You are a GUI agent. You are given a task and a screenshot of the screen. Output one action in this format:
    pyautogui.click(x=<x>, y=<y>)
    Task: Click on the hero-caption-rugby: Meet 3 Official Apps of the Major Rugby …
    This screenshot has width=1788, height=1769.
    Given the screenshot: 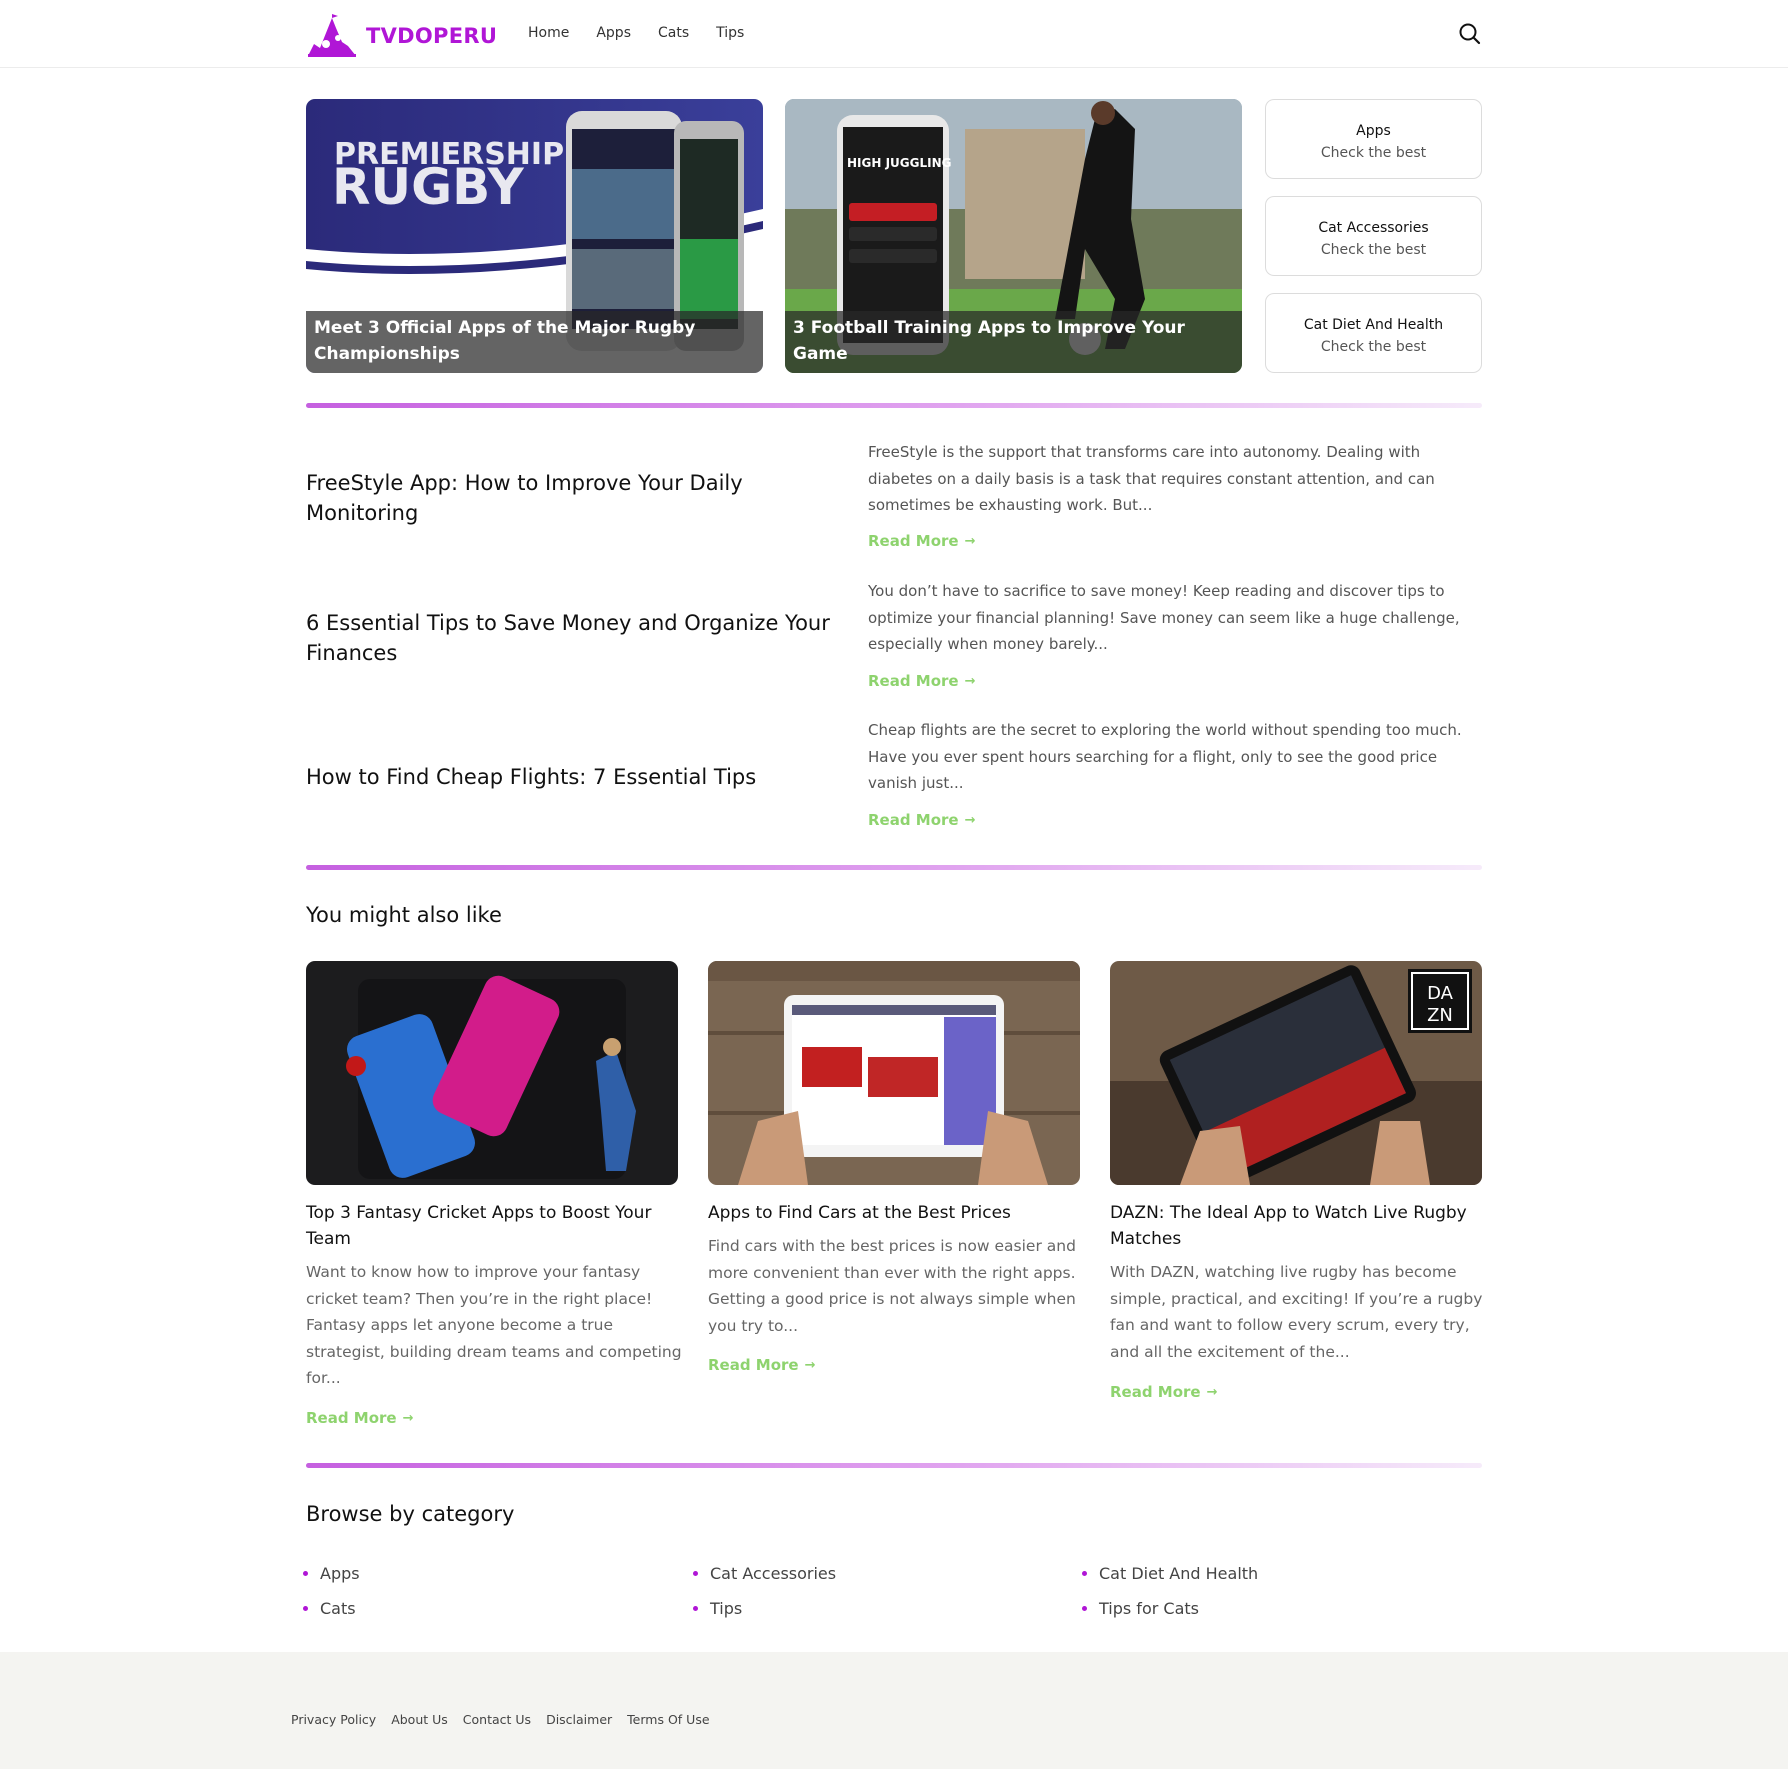 What is the action you would take?
    pyautogui.click(x=534, y=342)
    